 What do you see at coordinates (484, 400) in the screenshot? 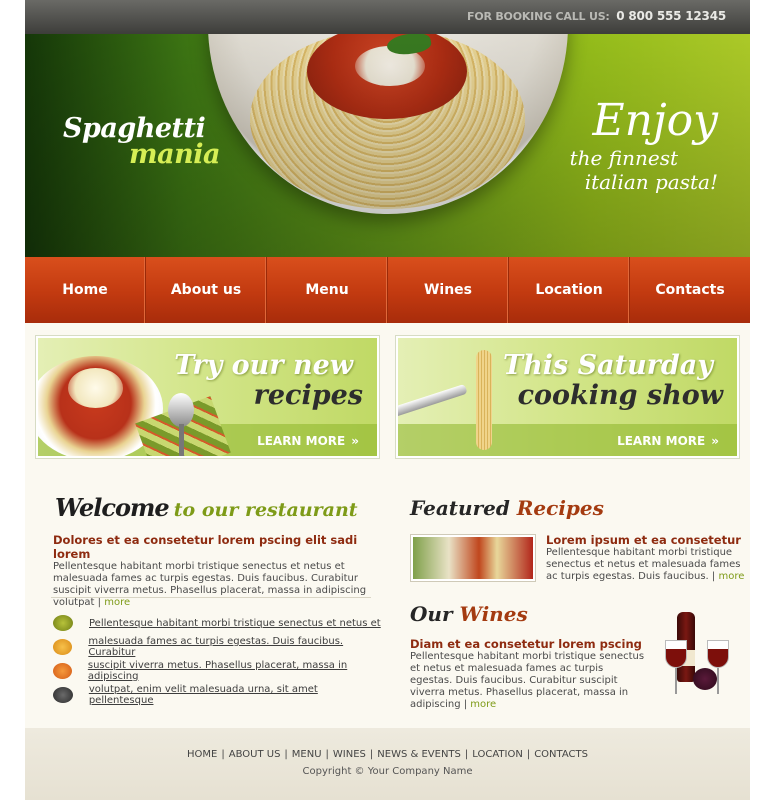
I see `spaghetti-strand-image` at bounding box center [484, 400].